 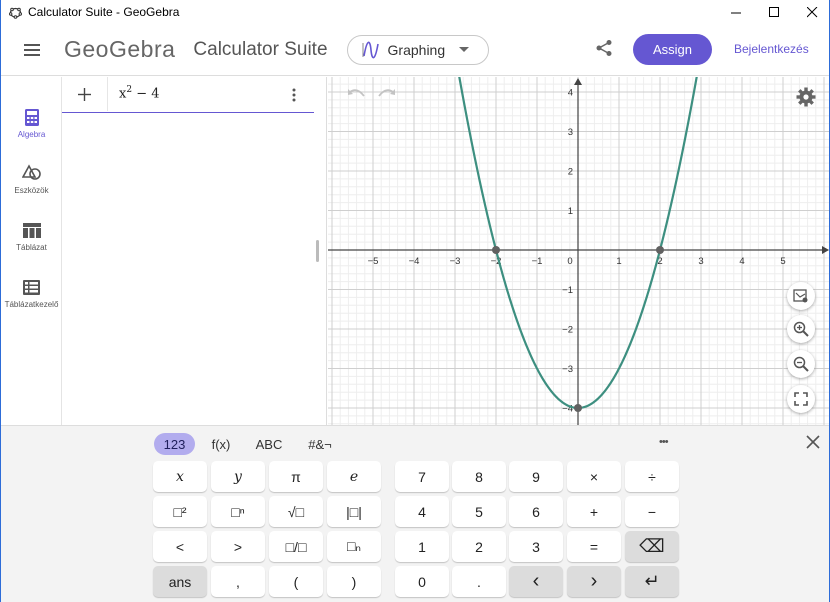 I want to click on key-left: ‹, so click(x=536, y=581).